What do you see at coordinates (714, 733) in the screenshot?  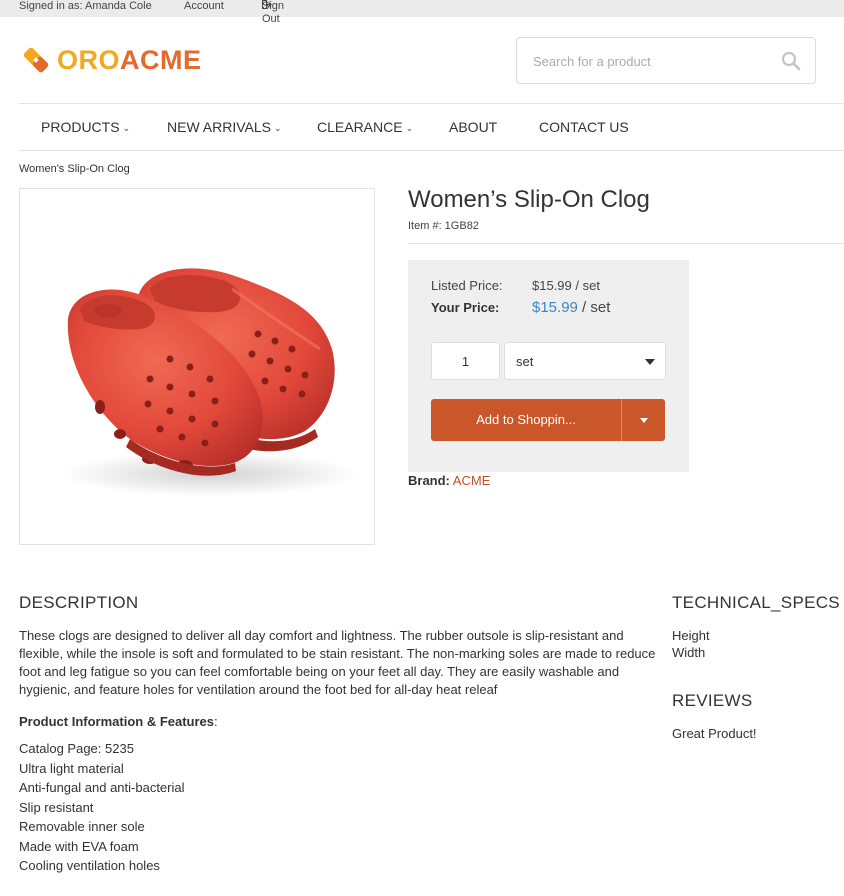 I see `review-text: Great Product!` at bounding box center [714, 733].